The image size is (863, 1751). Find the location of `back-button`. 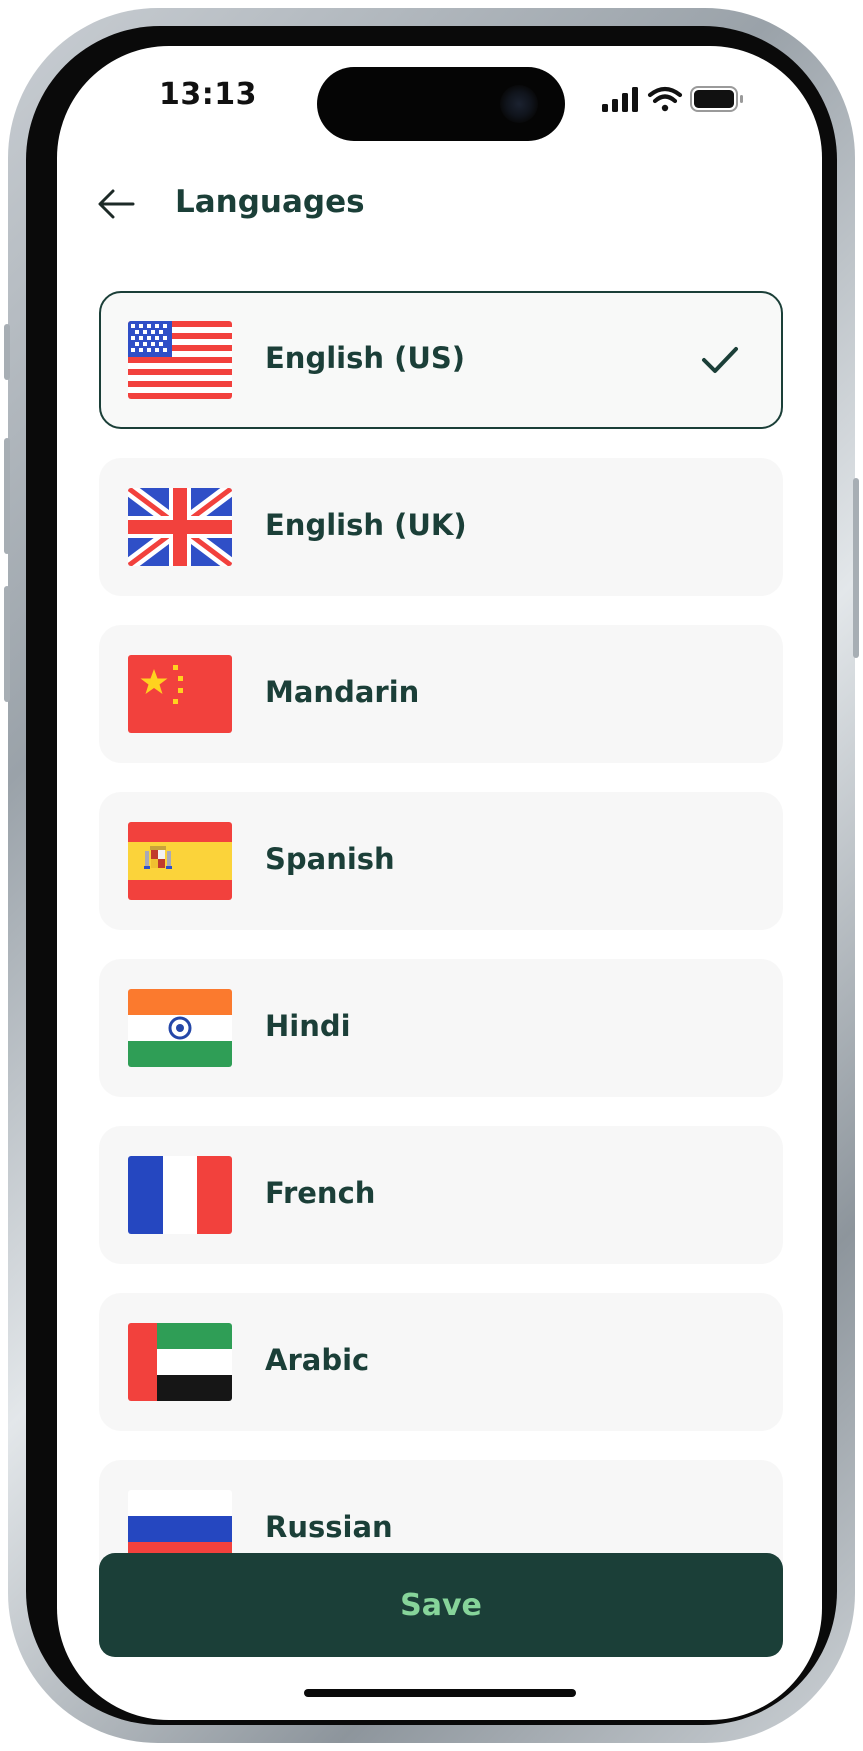

back-button is located at coordinates (117, 204).